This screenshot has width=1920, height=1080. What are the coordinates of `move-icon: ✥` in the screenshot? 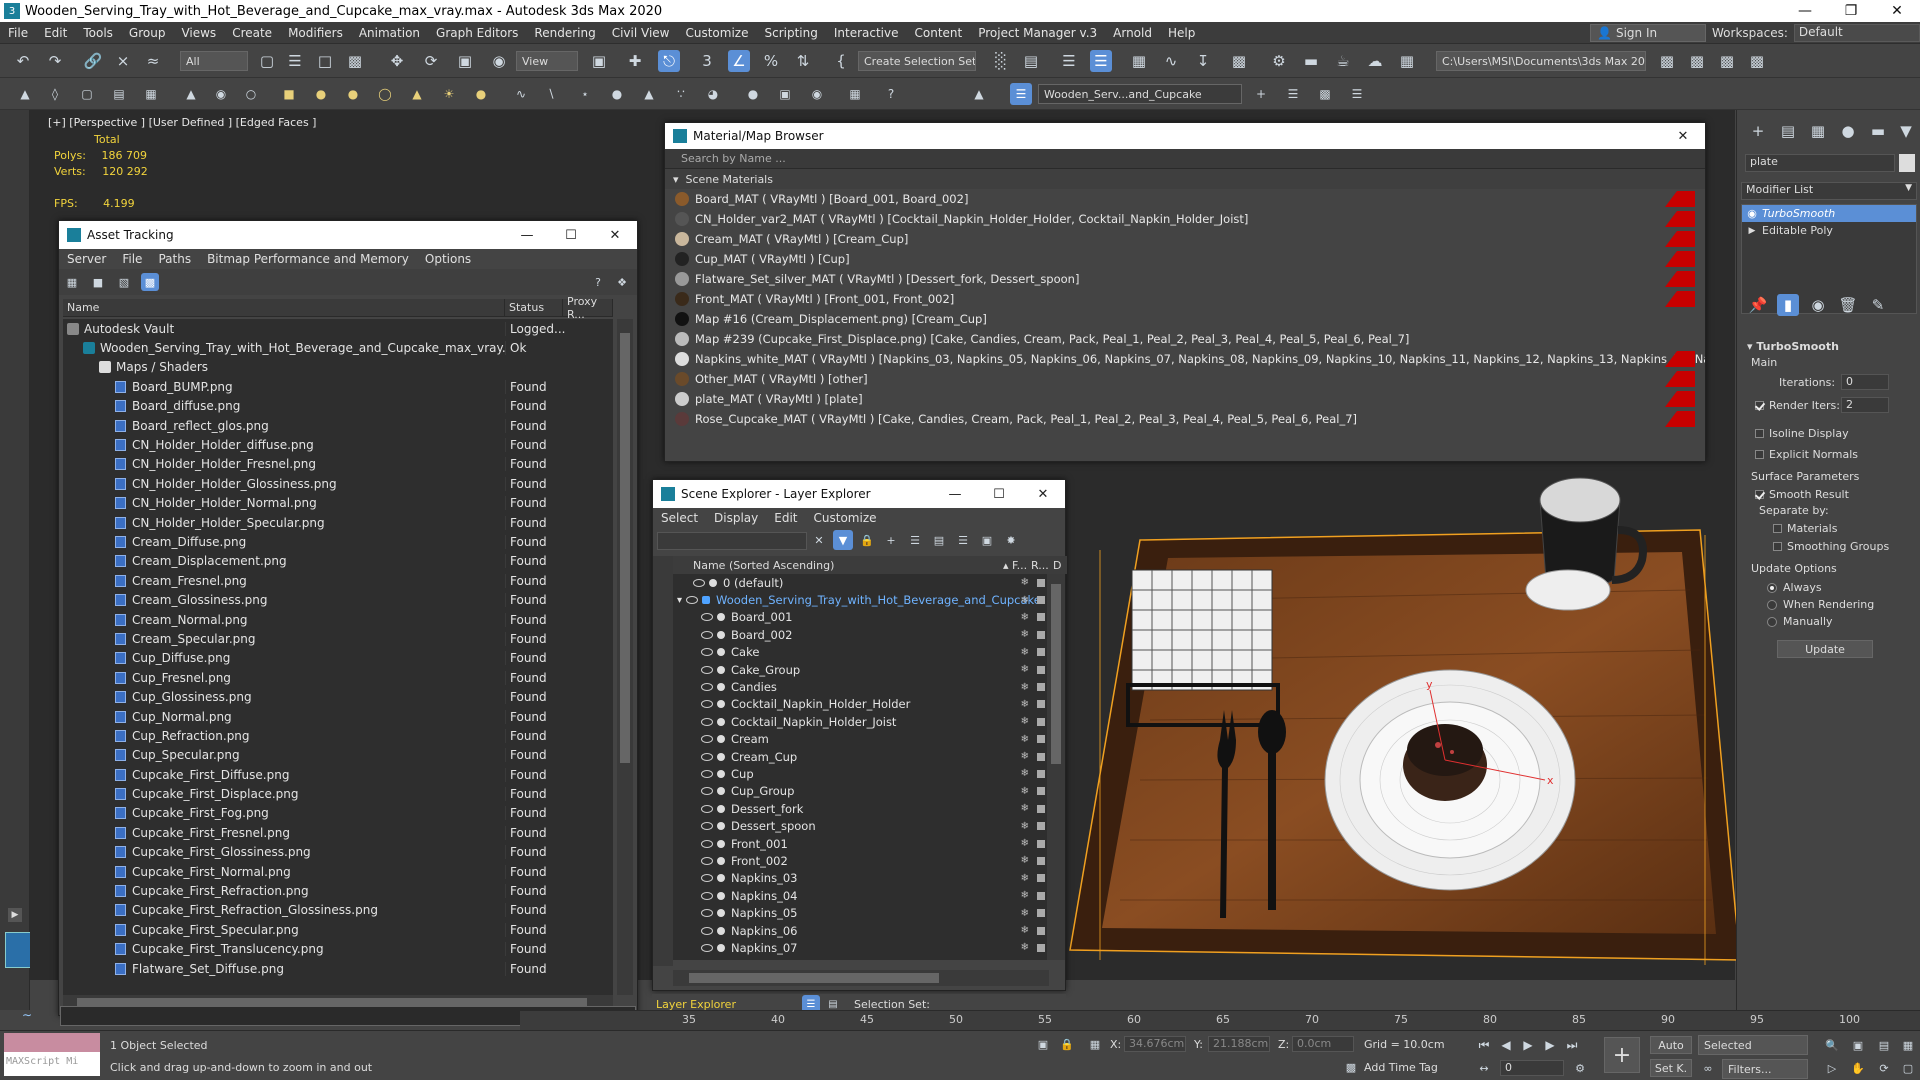 It's located at (397, 61).